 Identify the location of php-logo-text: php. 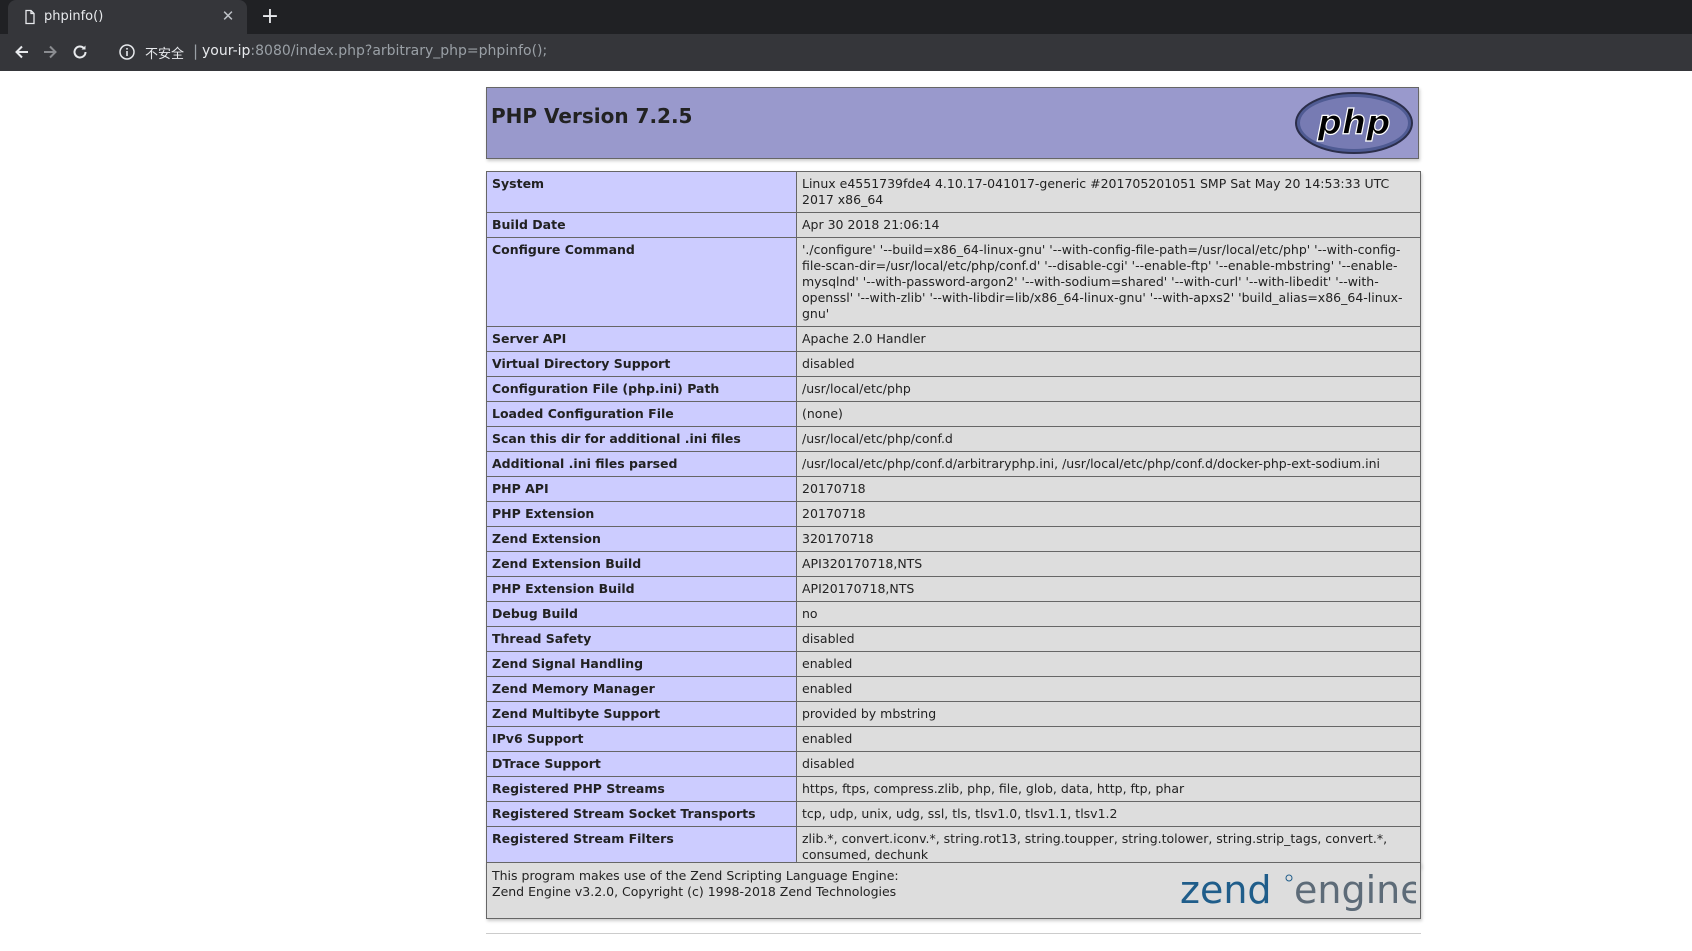
(1354, 123).